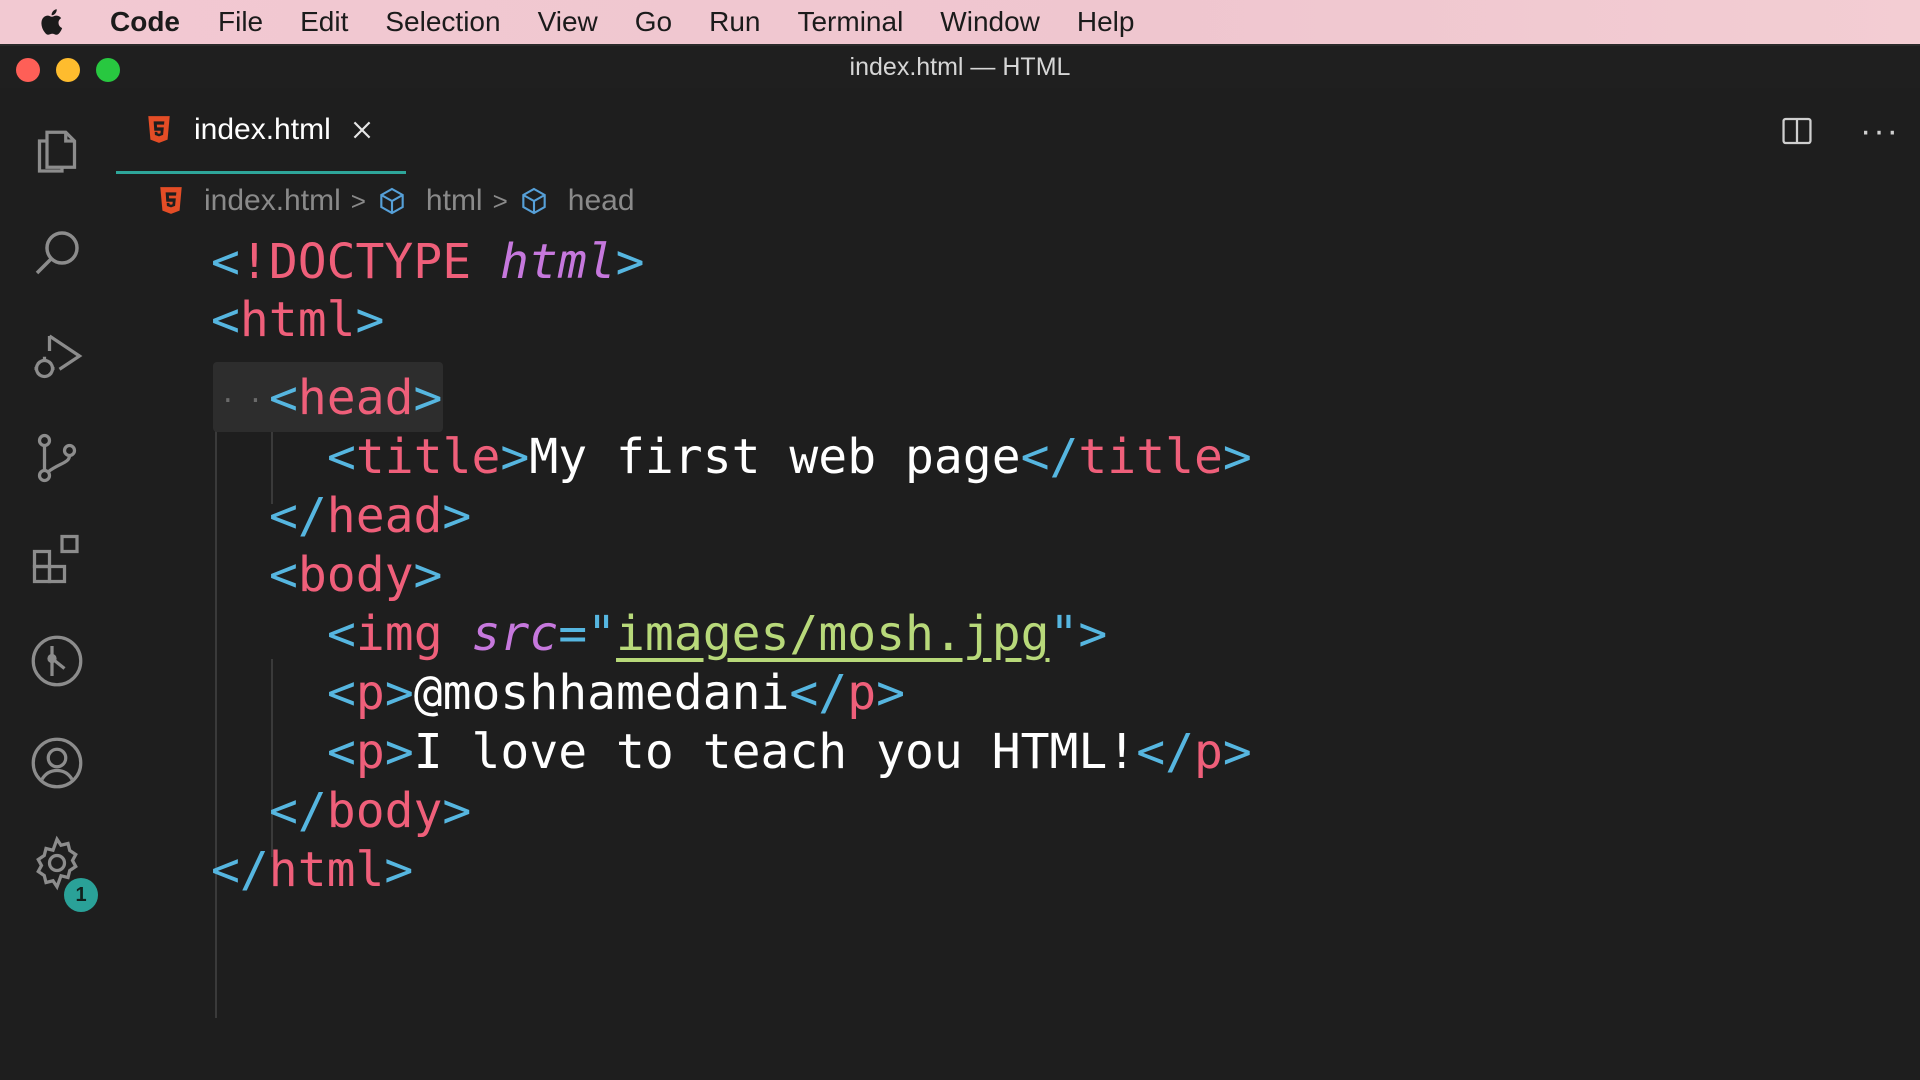 This screenshot has height=1080, width=1920. I want to click on minimize-window-button, so click(68, 70).